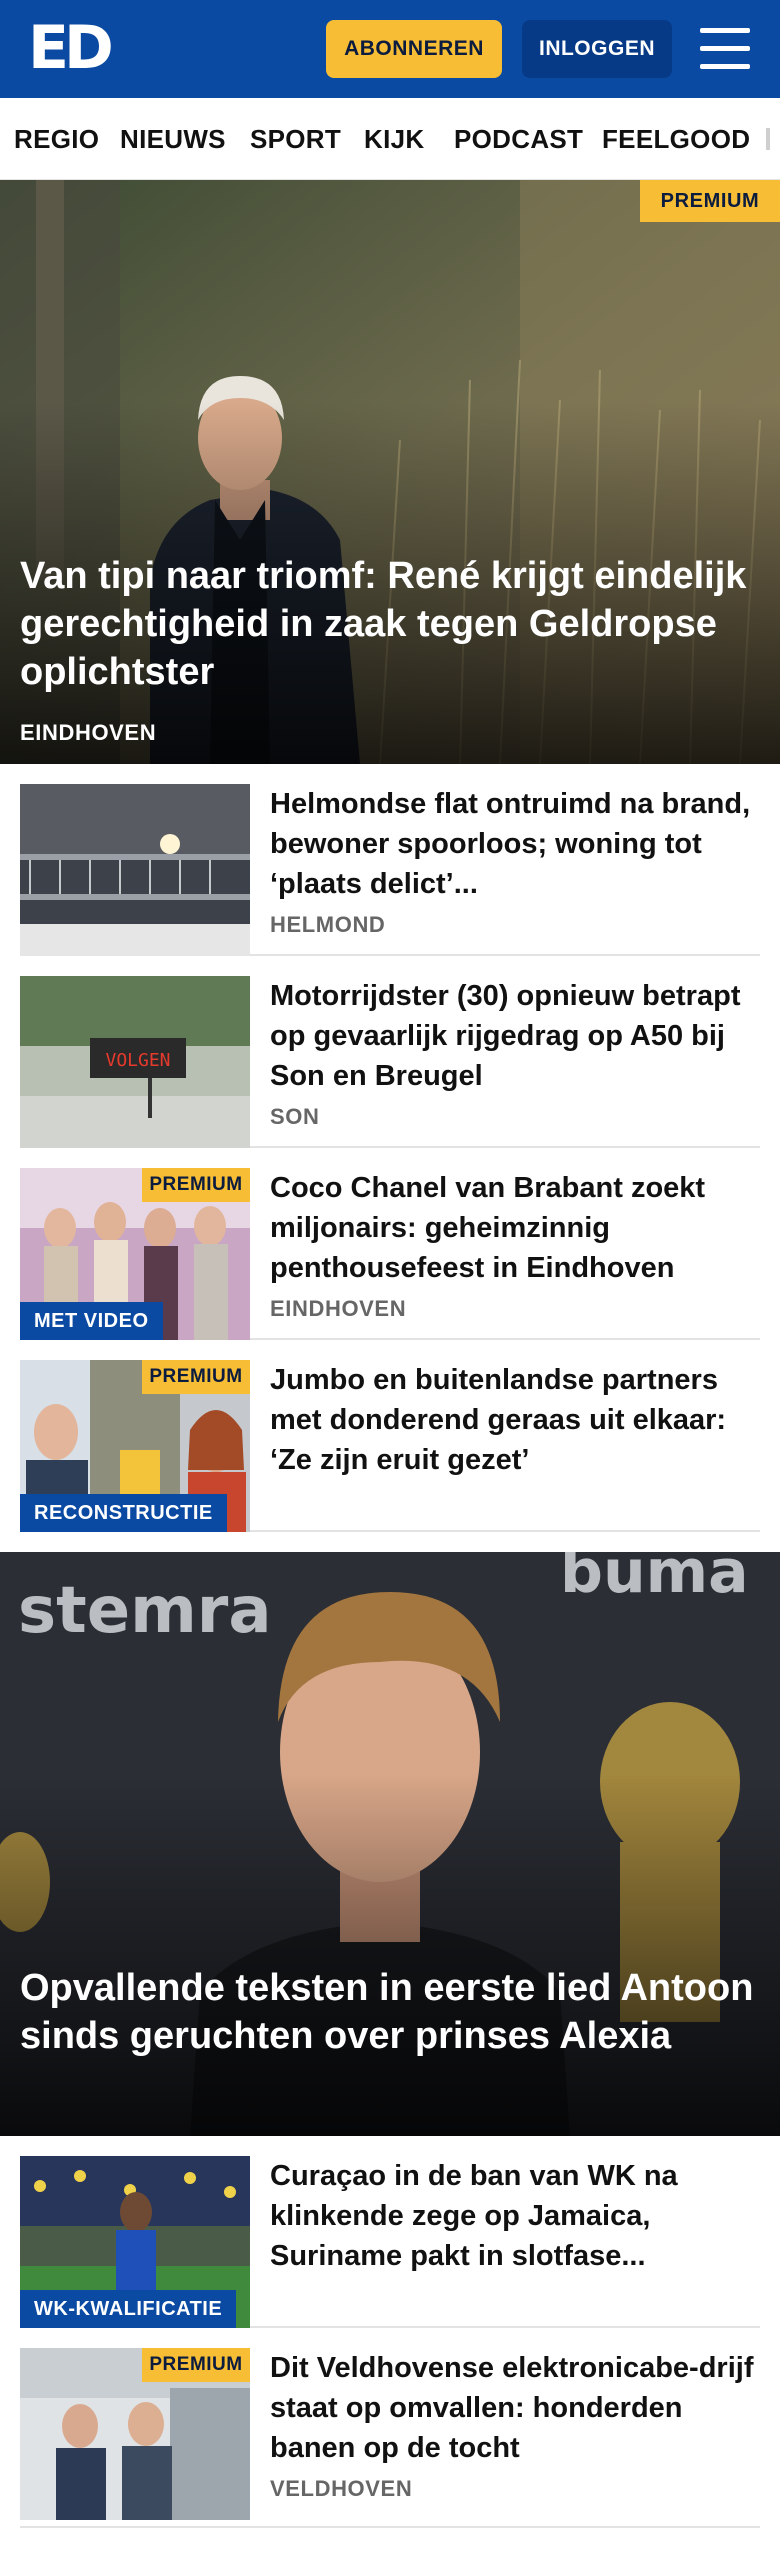  Describe the element at coordinates (71, 48) in the screenshot. I see `ed-logo: ED` at that location.